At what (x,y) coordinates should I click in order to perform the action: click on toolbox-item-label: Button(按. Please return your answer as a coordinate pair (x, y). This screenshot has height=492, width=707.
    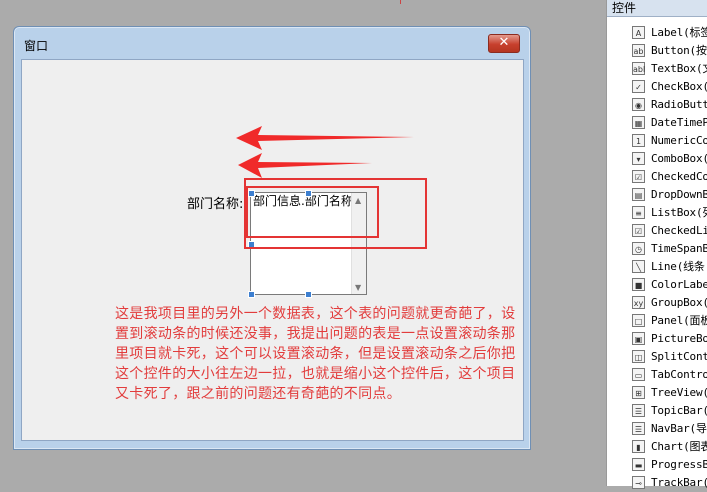
    Looking at the image, I should click on (679, 50).